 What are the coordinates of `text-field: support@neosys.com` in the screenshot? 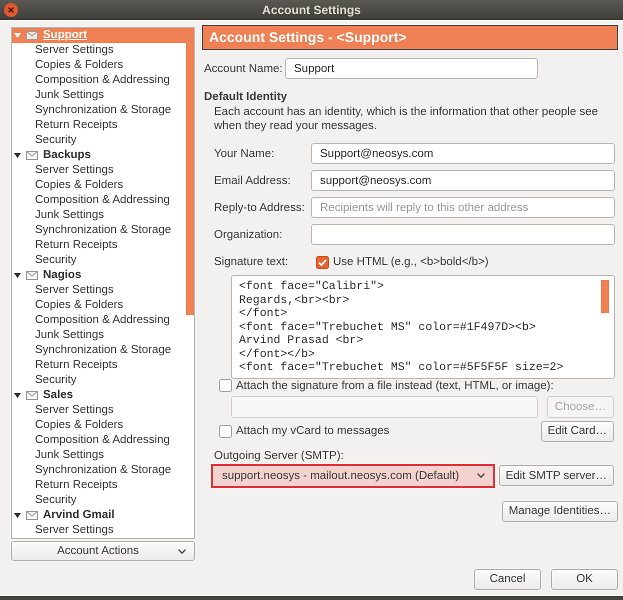 It's located at (463, 180).